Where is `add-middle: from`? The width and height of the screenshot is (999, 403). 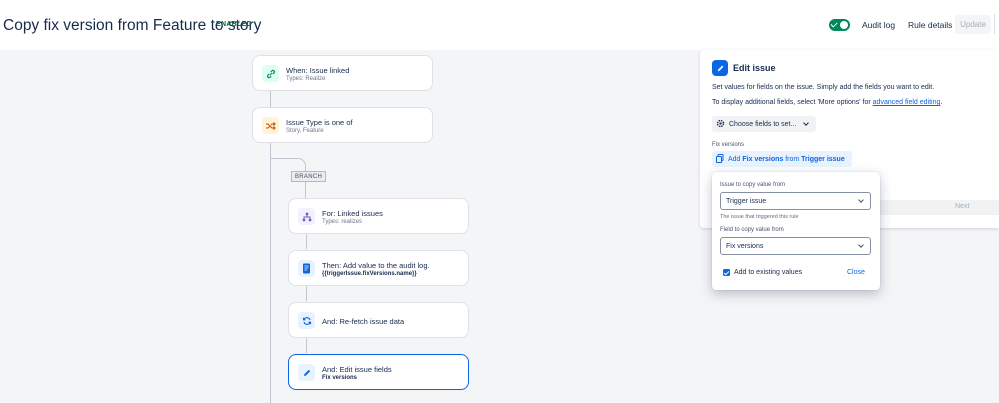 add-middle: from is located at coordinates (792, 159).